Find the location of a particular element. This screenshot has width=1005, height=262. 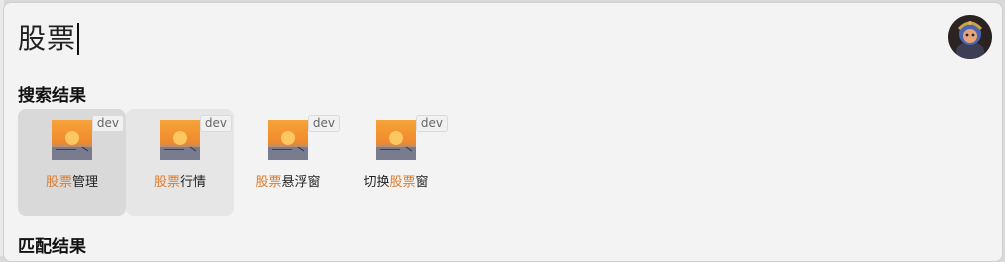

result-label: 切换股票窗 is located at coordinates (396, 182).